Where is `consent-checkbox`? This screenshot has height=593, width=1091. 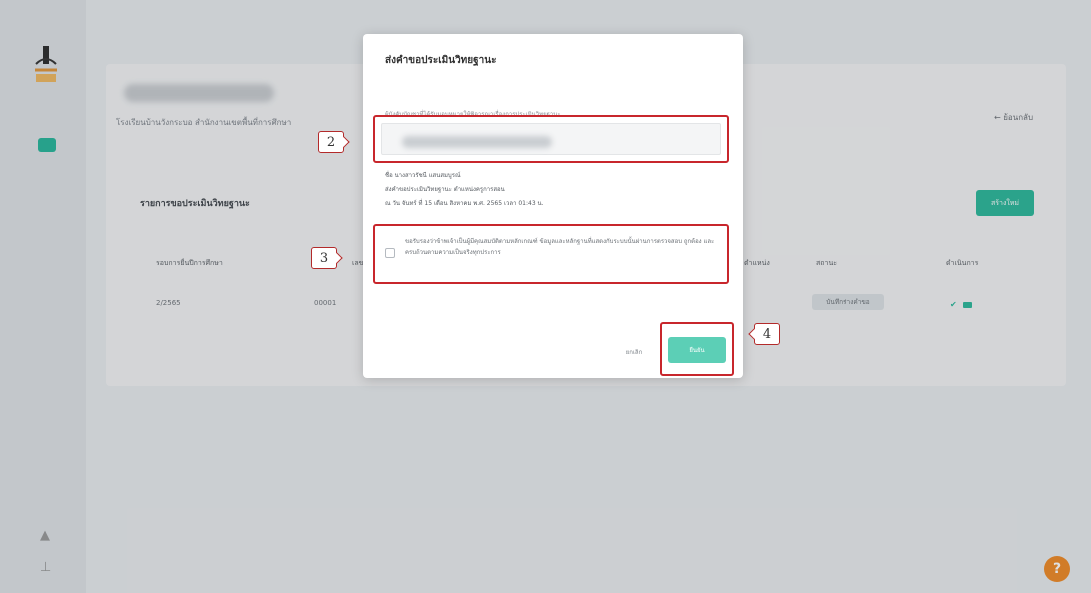
consent-checkbox is located at coordinates (390, 253).